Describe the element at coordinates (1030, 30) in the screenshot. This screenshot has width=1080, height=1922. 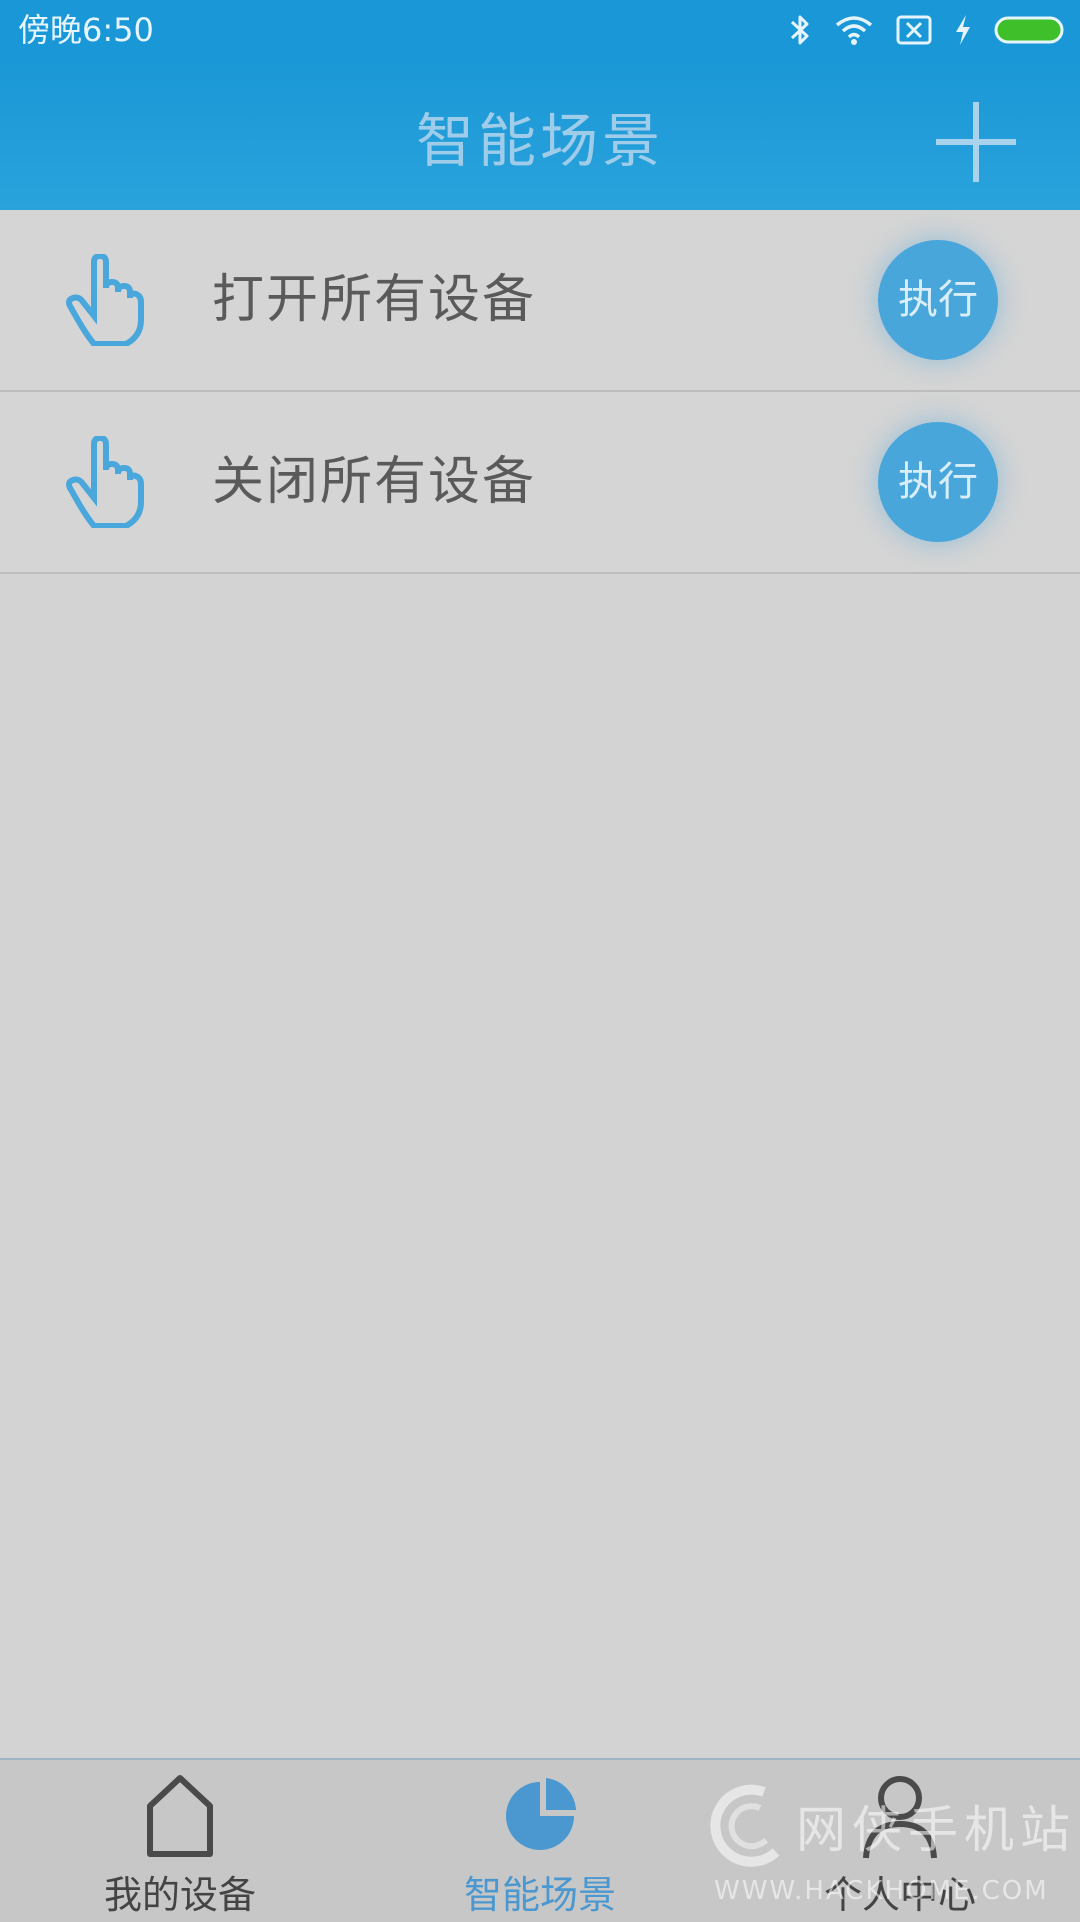
I see `battery-icon` at that location.